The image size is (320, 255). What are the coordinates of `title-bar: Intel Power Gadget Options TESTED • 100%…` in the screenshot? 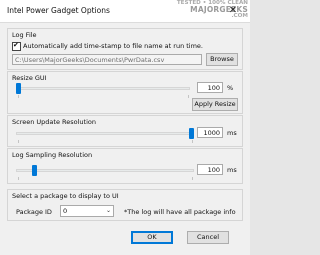 It's located at (125, 11).